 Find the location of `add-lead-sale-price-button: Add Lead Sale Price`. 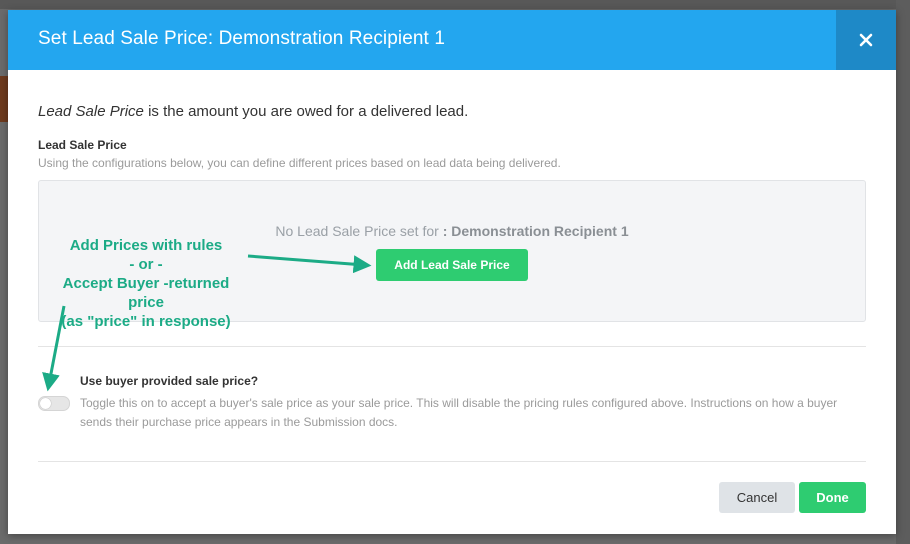

add-lead-sale-price-button: Add Lead Sale Price is located at coordinates (452, 265).